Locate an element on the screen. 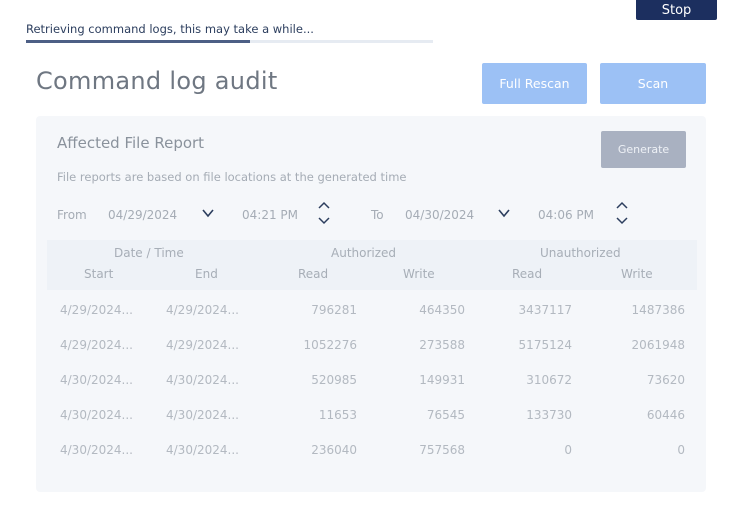  generate-button: Generate is located at coordinates (643, 149).